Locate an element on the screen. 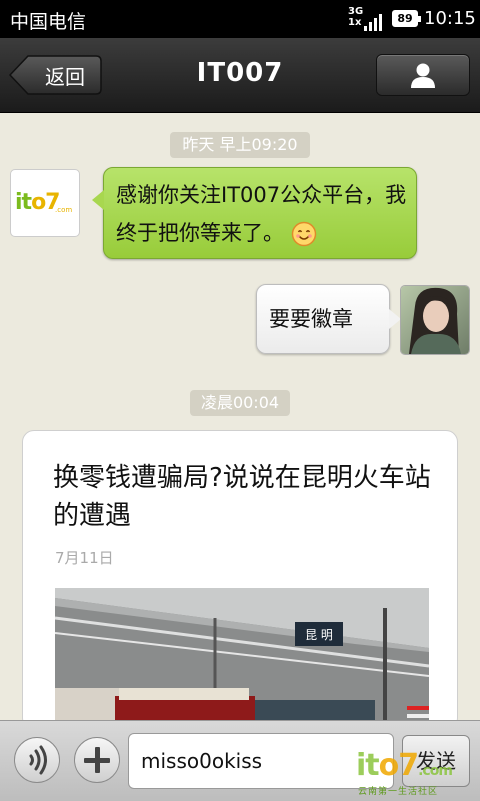 The height and width of the screenshot is (801, 480). title-bar: 返回 IT007 is located at coordinates (240, 75).